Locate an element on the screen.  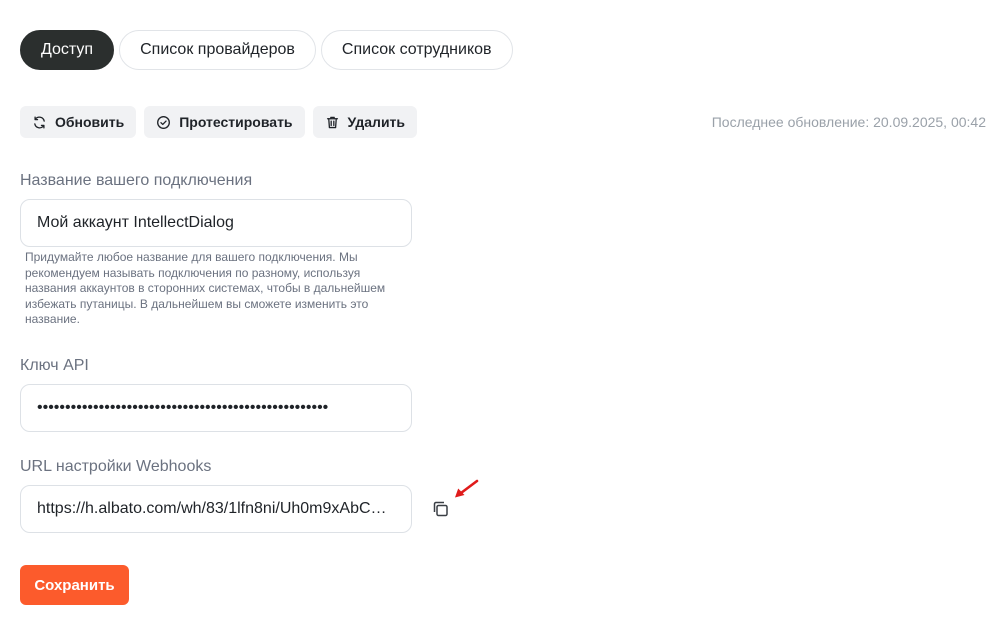
refresh-button: Обновить is located at coordinates (78, 122).